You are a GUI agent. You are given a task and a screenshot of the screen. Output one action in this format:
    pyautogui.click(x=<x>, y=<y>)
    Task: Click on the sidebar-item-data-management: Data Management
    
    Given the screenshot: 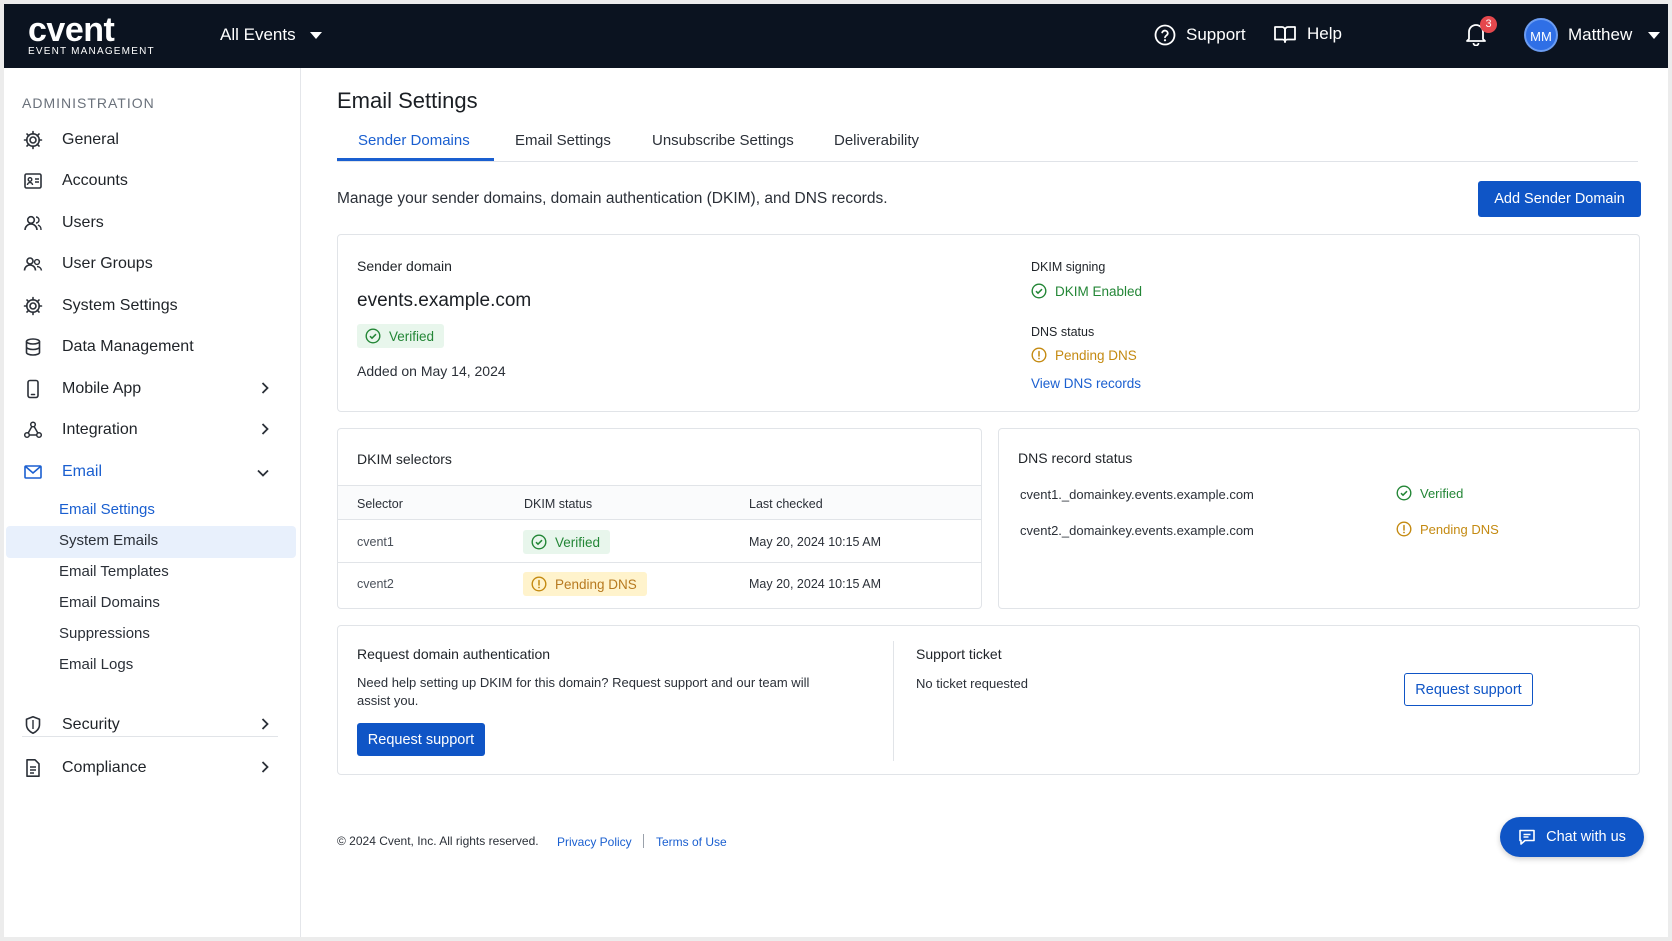 What is the action you would take?
    pyautogui.click(x=152, y=347)
    